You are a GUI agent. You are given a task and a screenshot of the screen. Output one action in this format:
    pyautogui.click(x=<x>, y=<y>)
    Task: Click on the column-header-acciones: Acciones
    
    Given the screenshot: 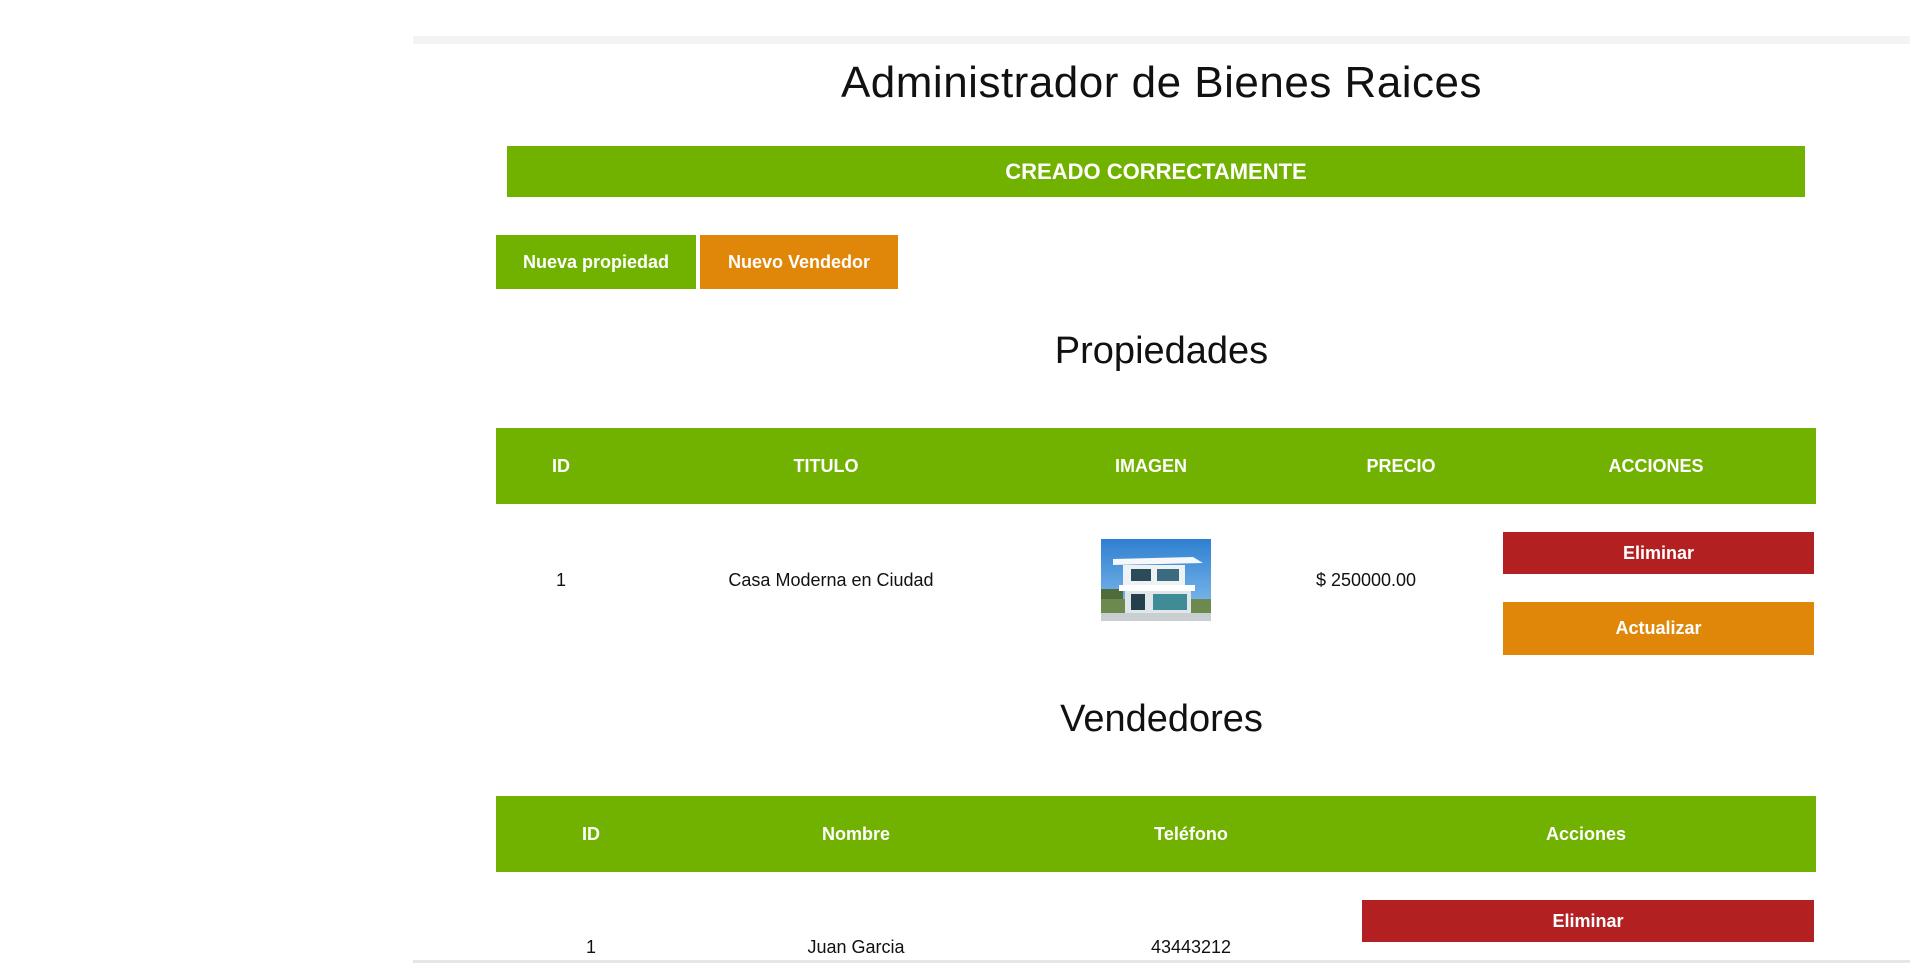 What is the action you would take?
    pyautogui.click(x=1586, y=833)
    